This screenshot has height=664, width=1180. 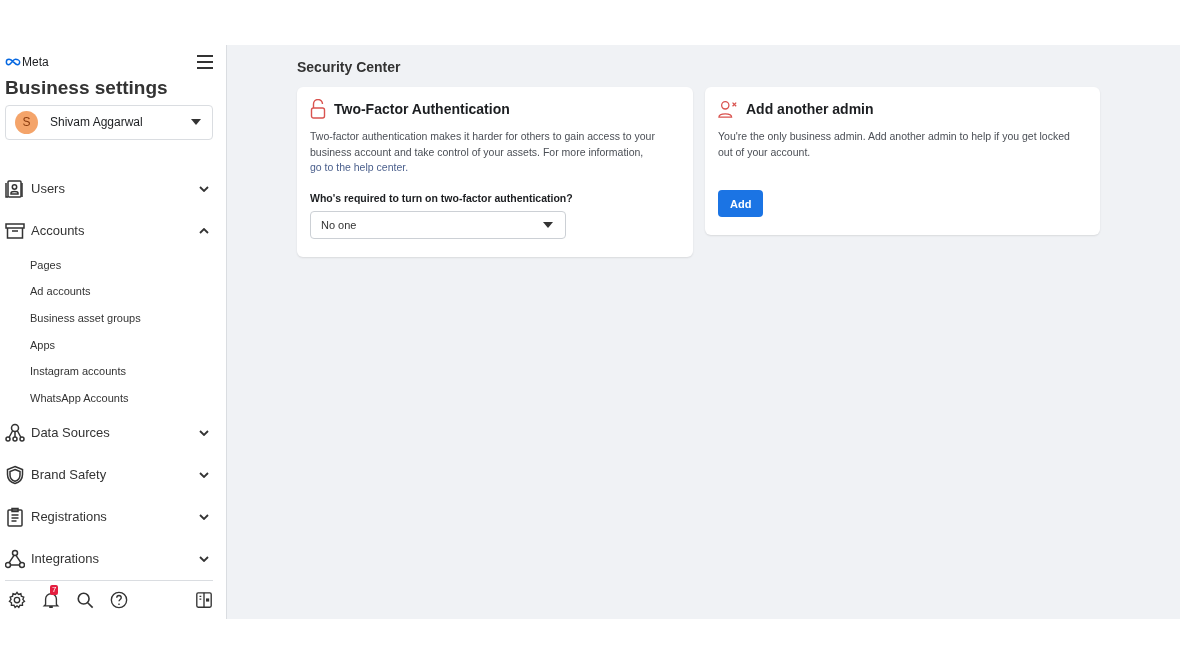 I want to click on chevron-up-icon, so click(x=204, y=230).